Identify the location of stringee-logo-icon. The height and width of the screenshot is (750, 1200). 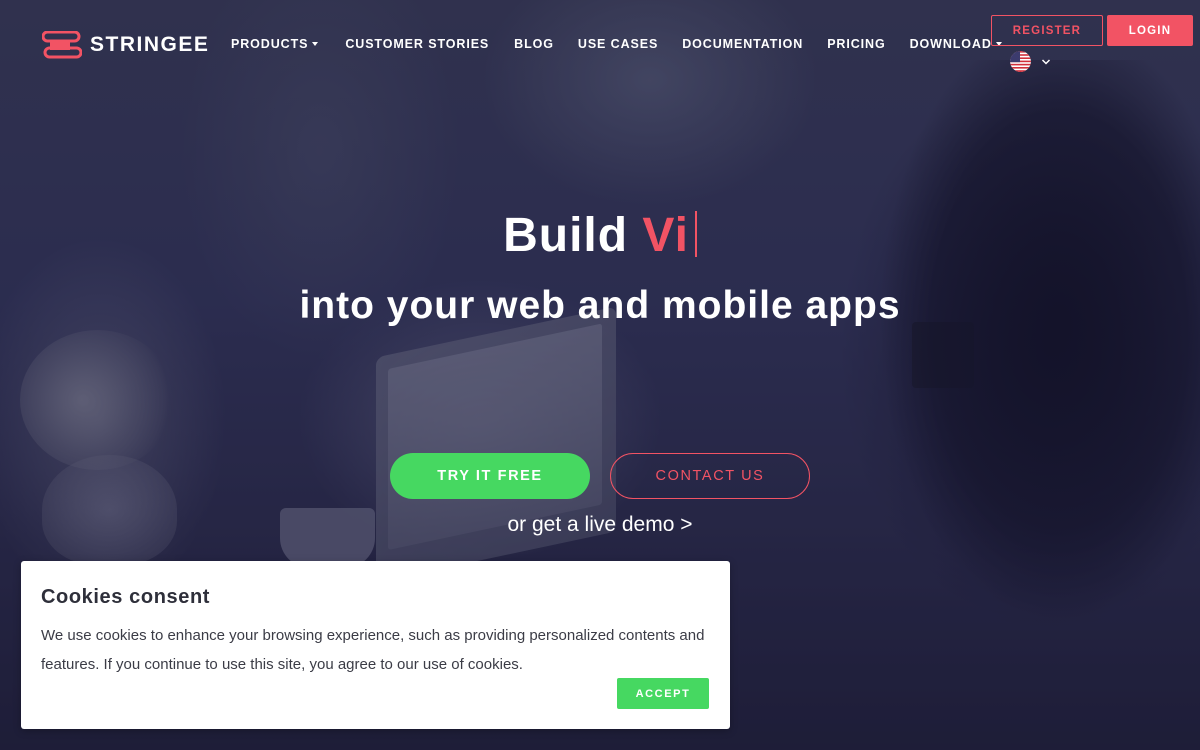
(62, 45).